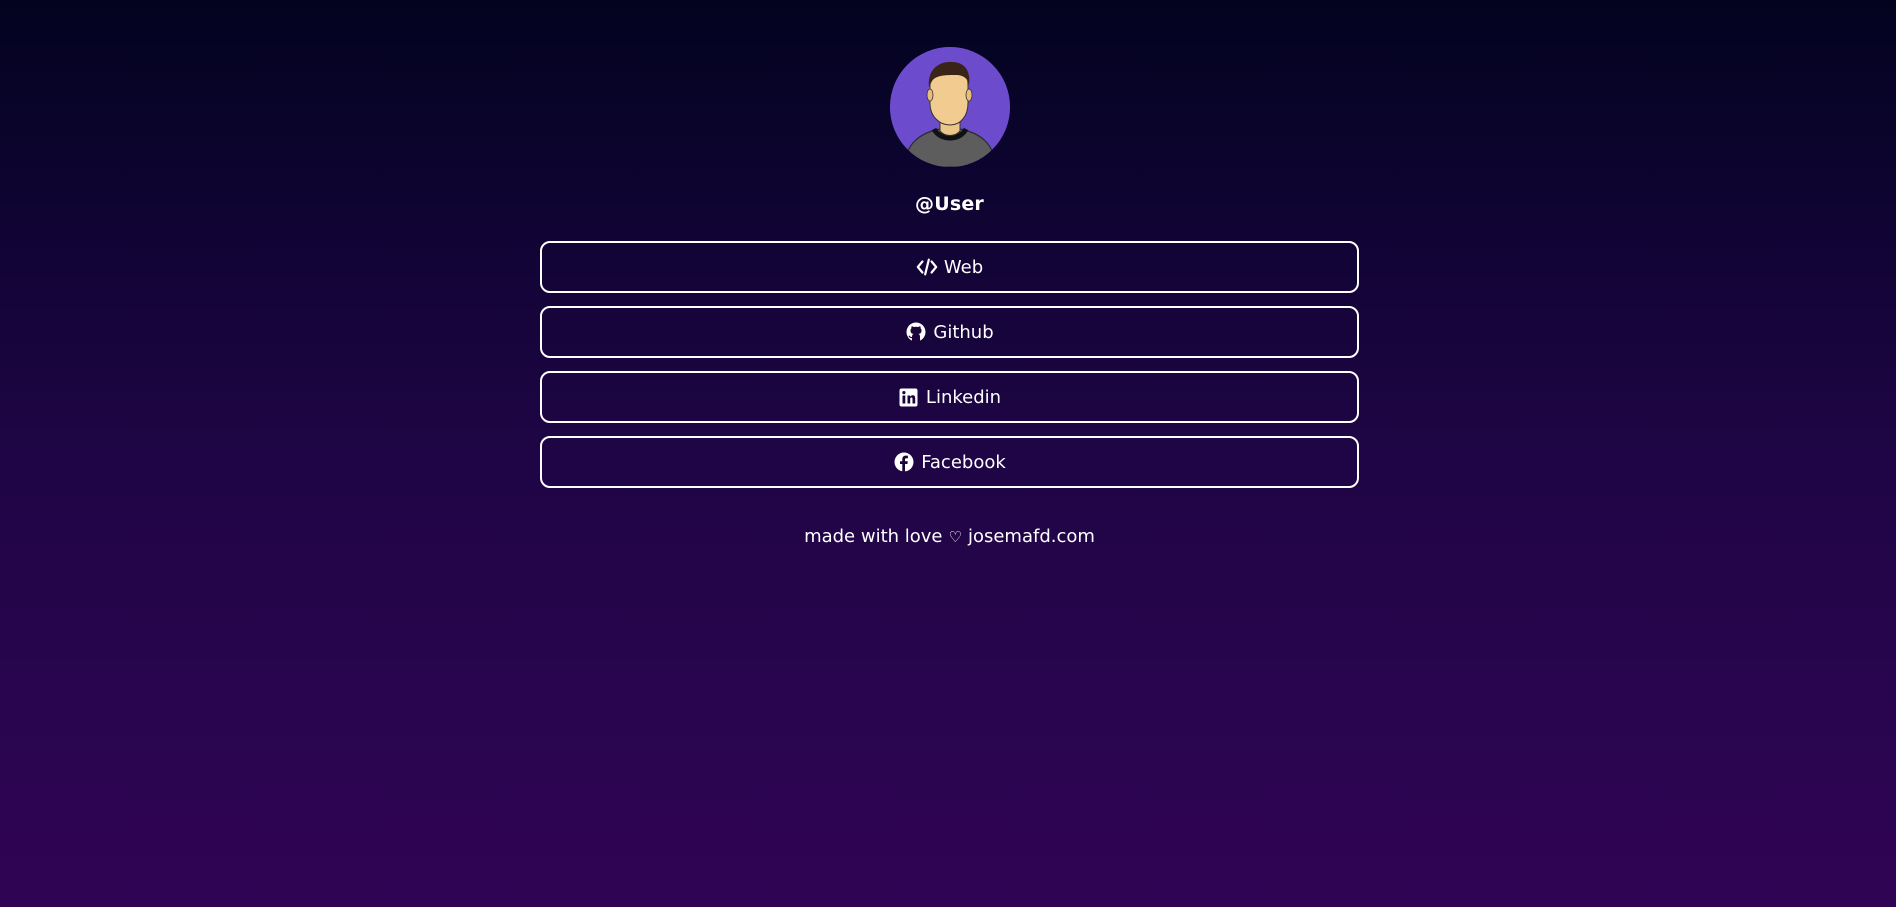  What do you see at coordinates (916, 332) in the screenshot?
I see `github-icon` at bounding box center [916, 332].